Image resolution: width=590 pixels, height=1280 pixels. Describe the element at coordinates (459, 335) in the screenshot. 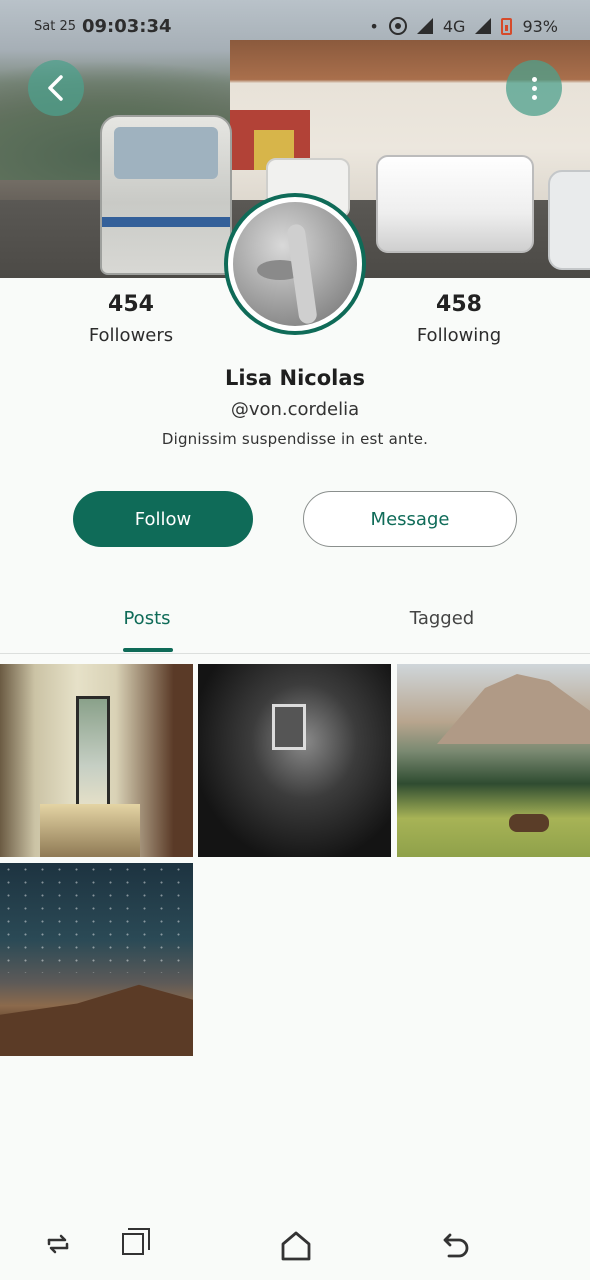

I see `following-label: Following` at that location.